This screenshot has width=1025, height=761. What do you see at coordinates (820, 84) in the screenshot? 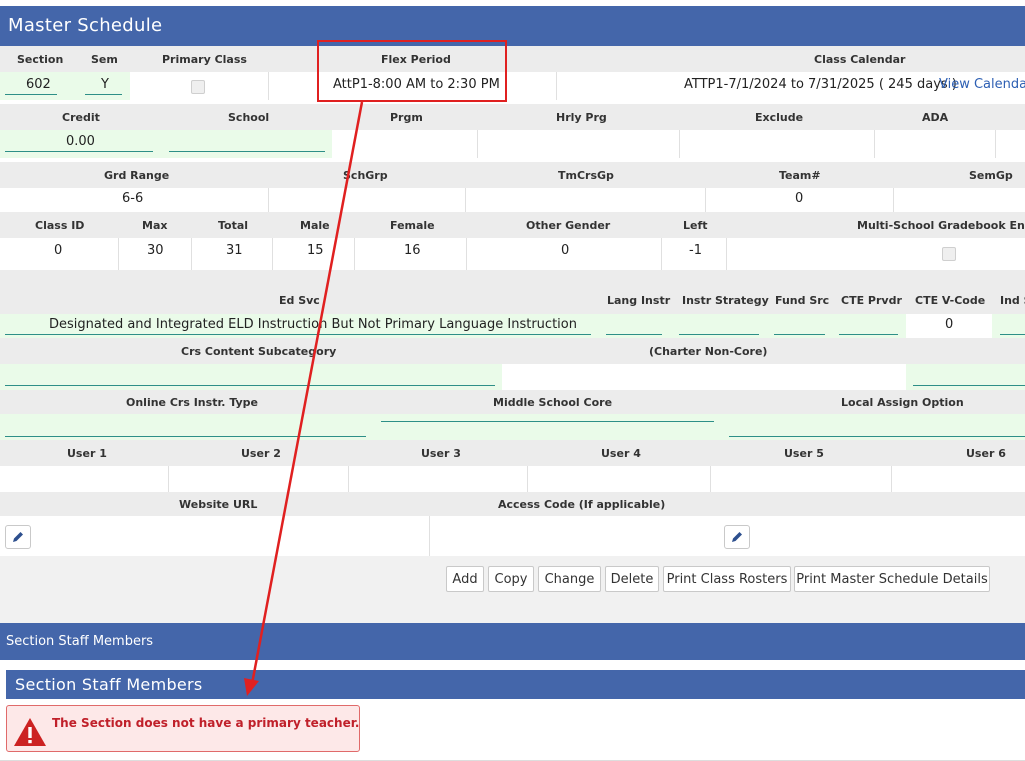
I see `class-calendar-value: ATTP1-7/1/2024 to 7/31/2025 ( 245 days )` at bounding box center [820, 84].